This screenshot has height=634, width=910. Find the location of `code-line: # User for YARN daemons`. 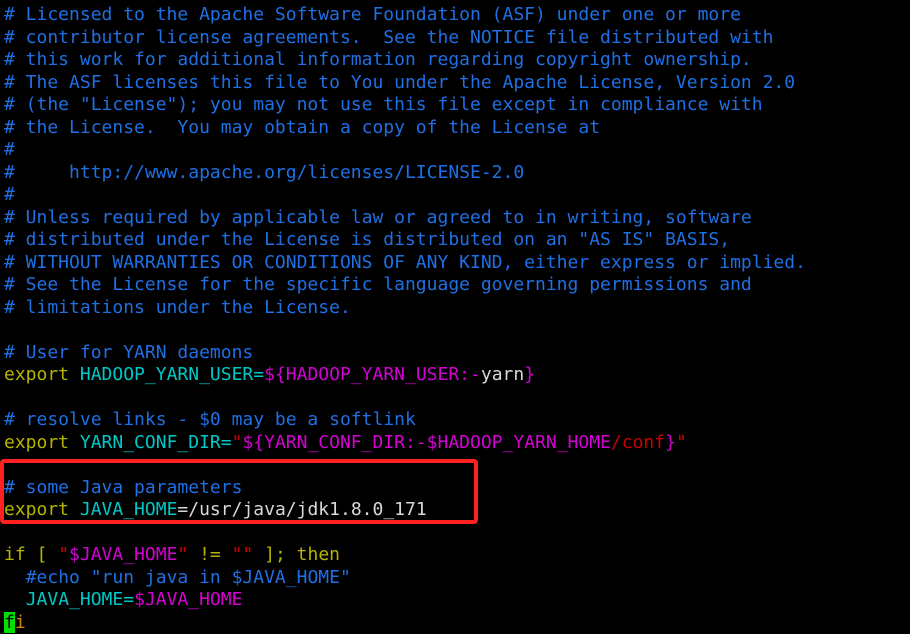

code-line: # User for YARN daemons is located at coordinates (457, 353).